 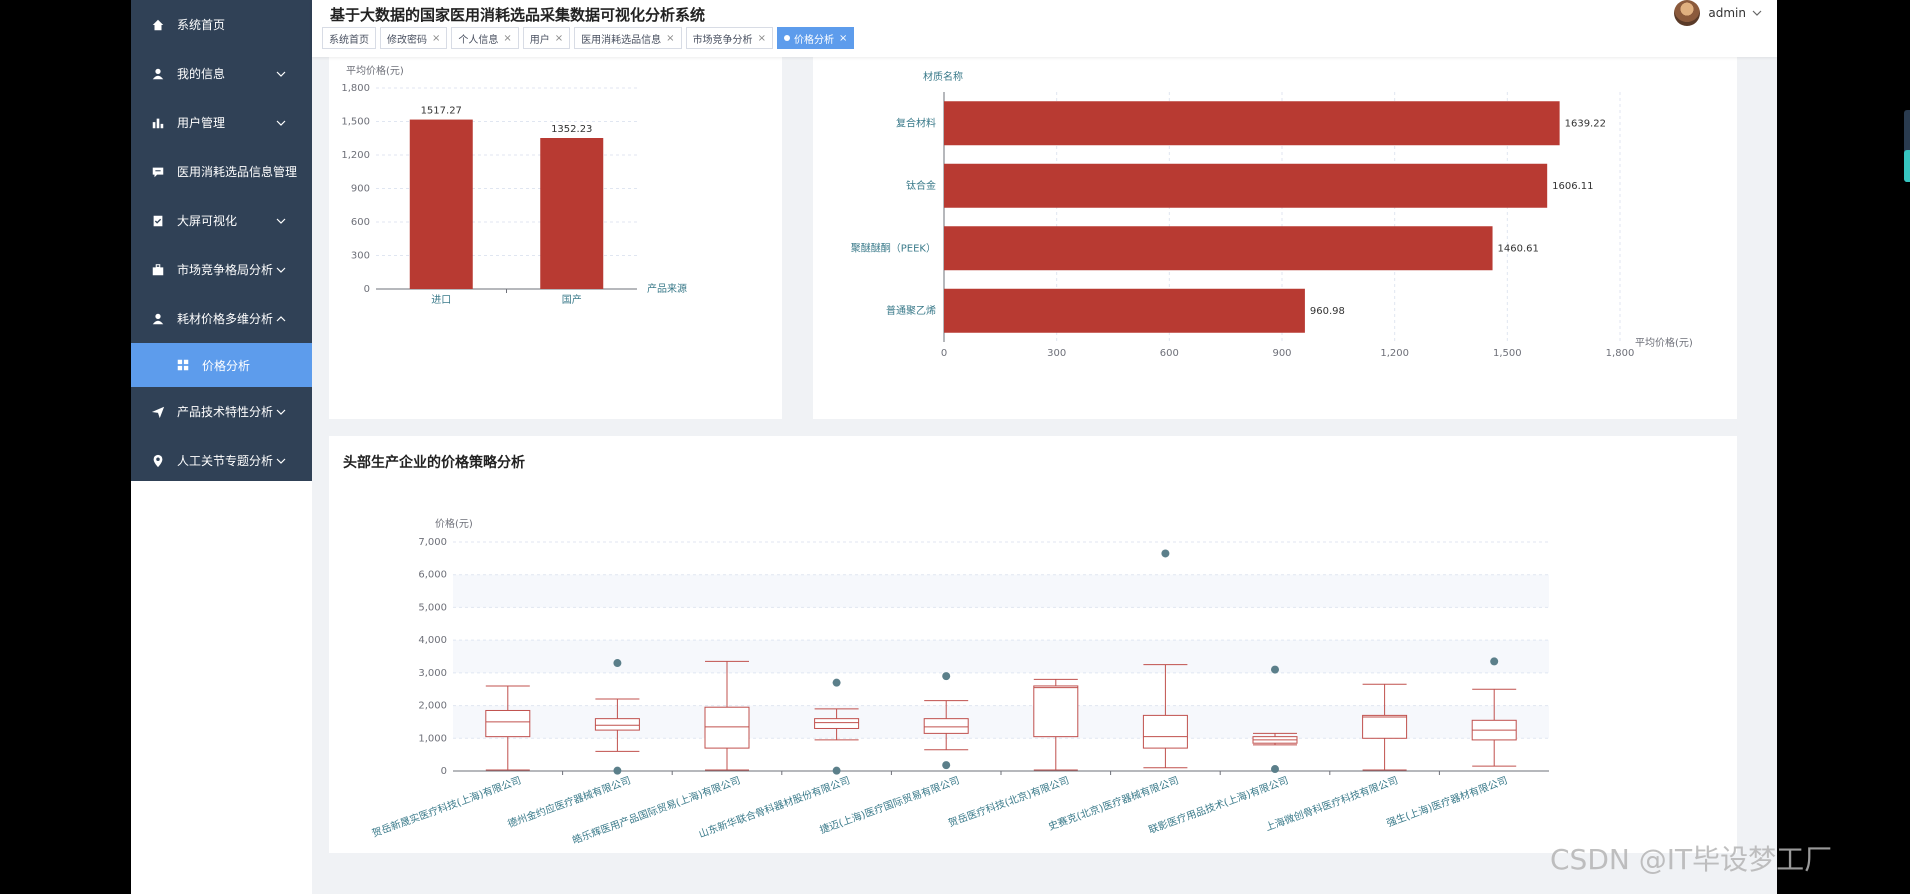 What do you see at coordinates (1687, 13) in the screenshot?
I see `avatar` at bounding box center [1687, 13].